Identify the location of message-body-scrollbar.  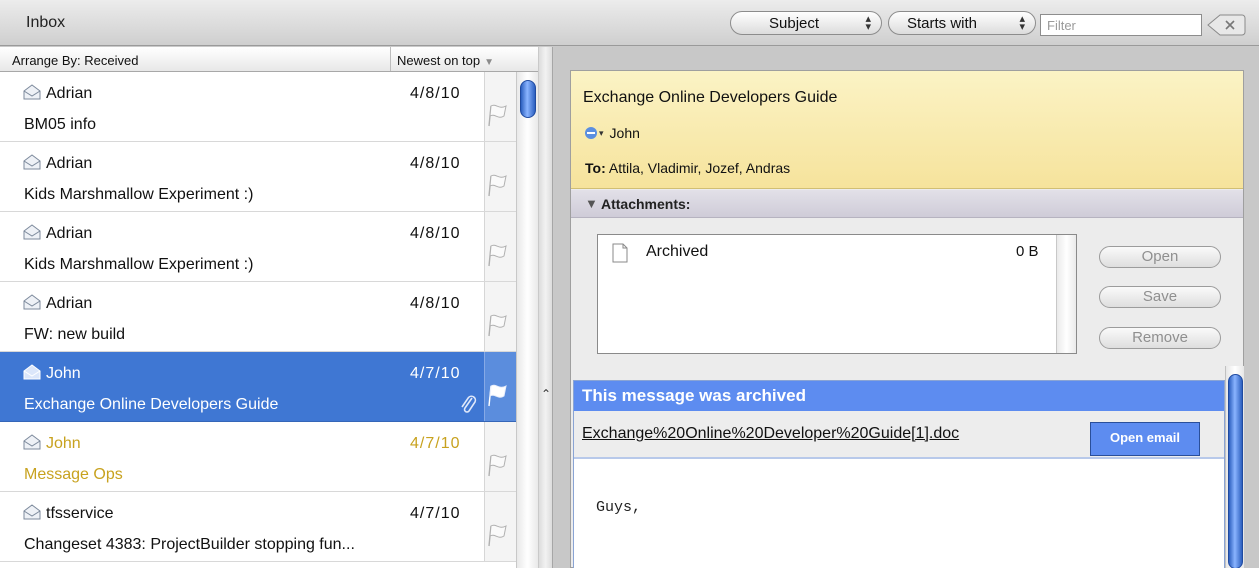
(1234, 467).